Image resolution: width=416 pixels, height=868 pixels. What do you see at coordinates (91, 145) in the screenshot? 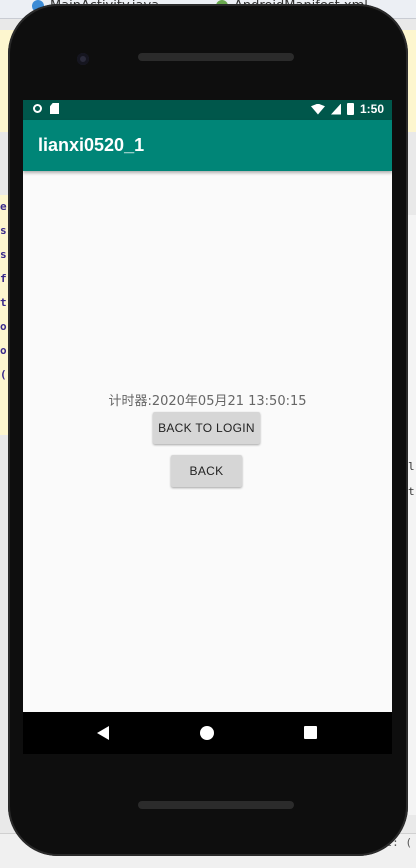
I see `app-title: lianxi0520_1` at bounding box center [91, 145].